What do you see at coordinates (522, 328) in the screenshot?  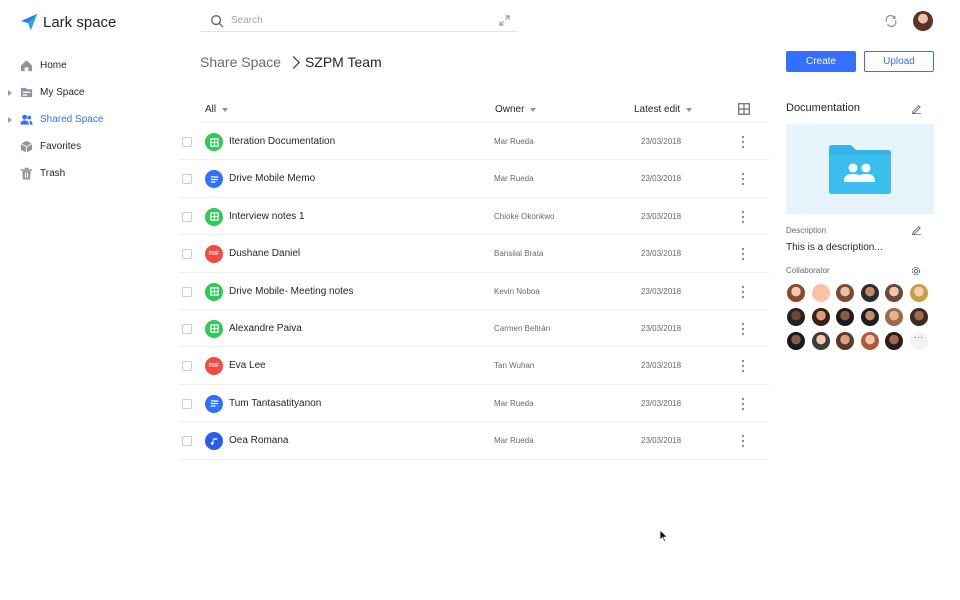 I see `file-owner: Carmen Beltrán` at bounding box center [522, 328].